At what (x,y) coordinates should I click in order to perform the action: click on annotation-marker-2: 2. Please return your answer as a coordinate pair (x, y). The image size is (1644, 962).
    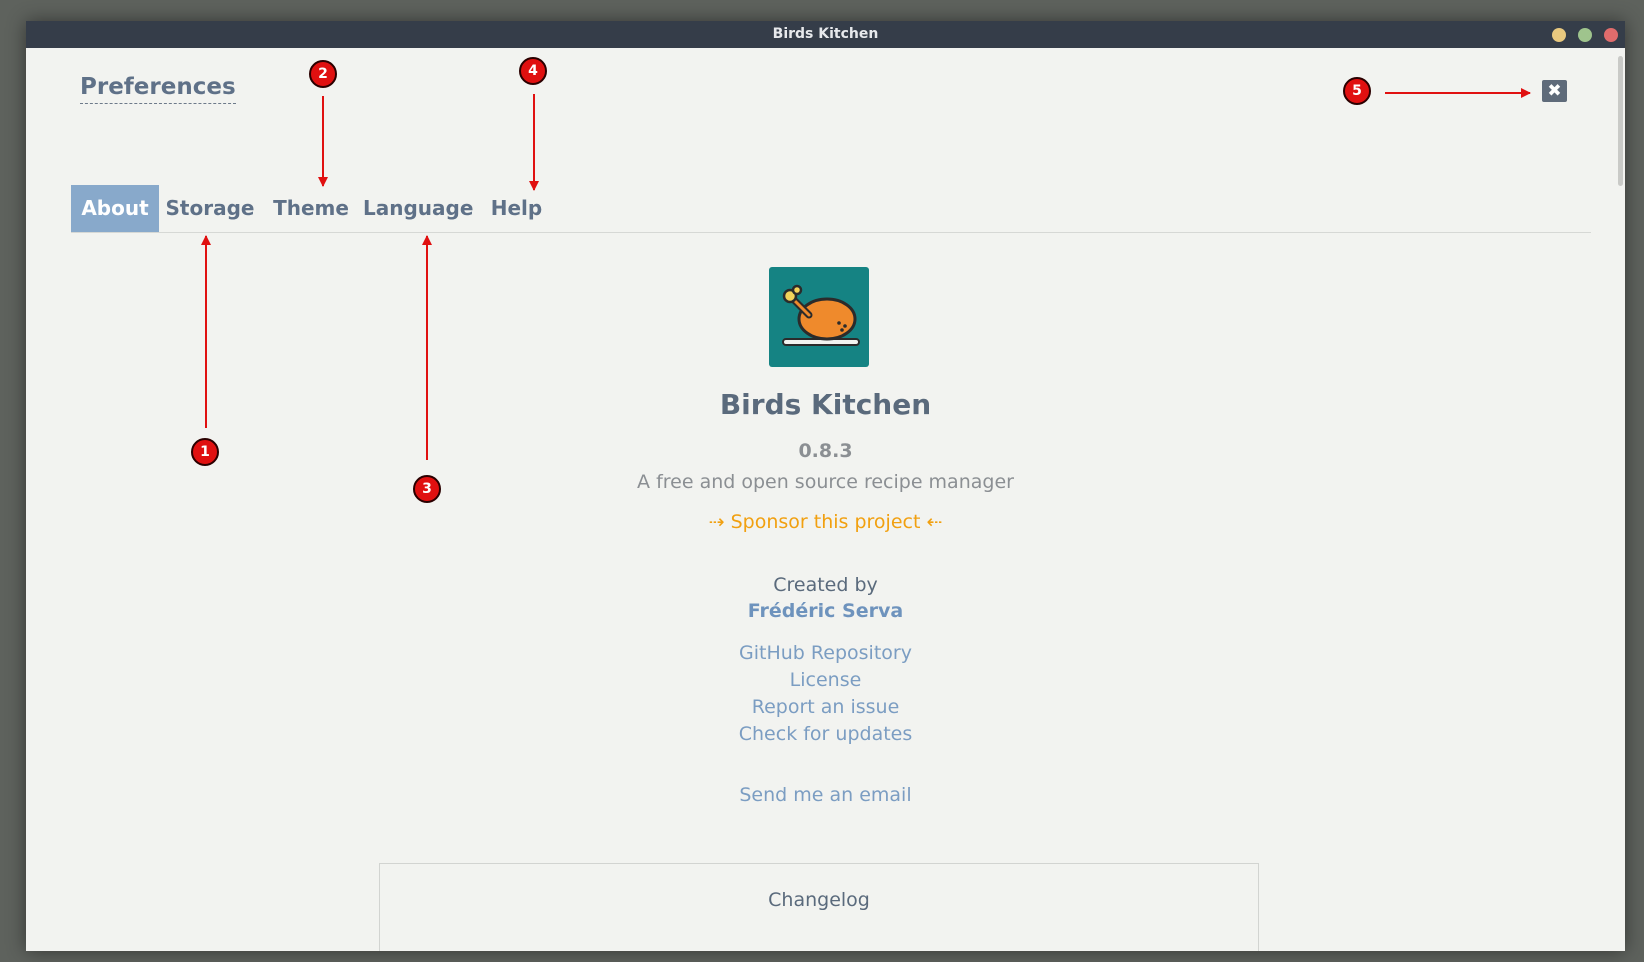
    Looking at the image, I should click on (323, 74).